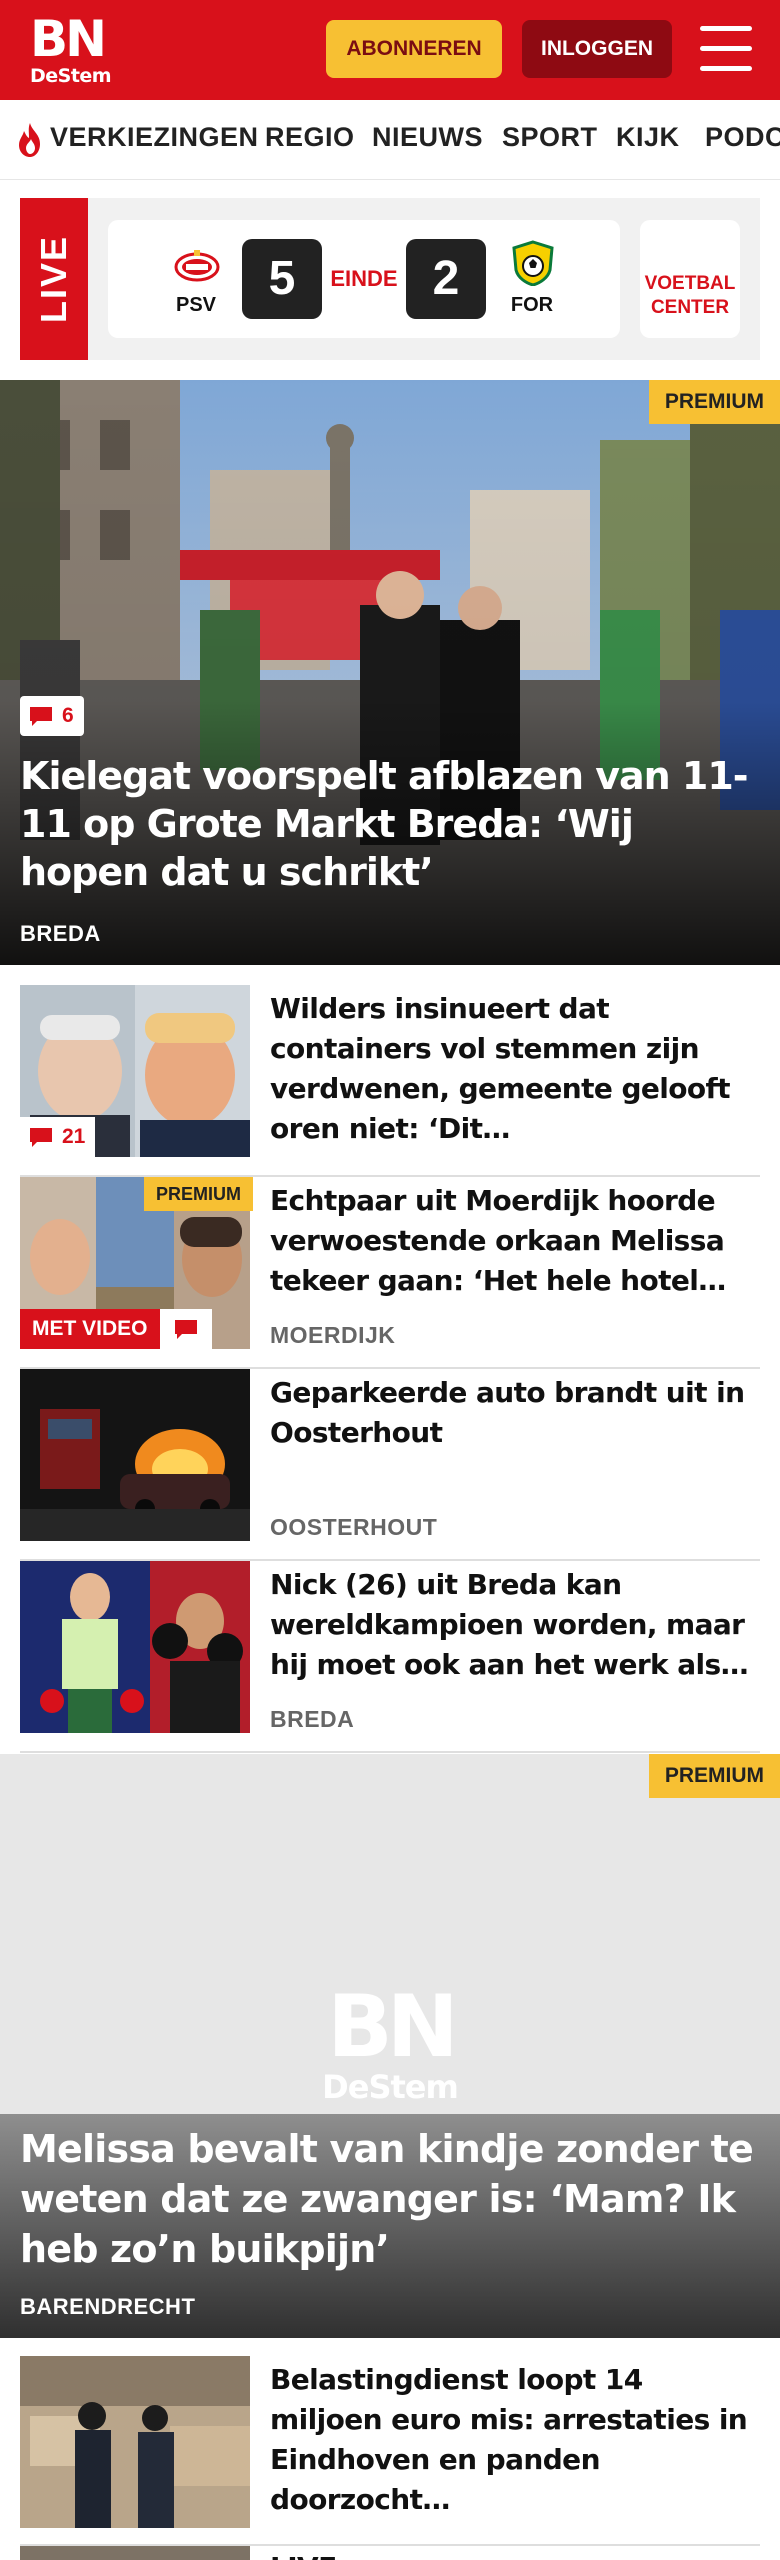  I want to click on comment-count-badge, so click(186, 1329).